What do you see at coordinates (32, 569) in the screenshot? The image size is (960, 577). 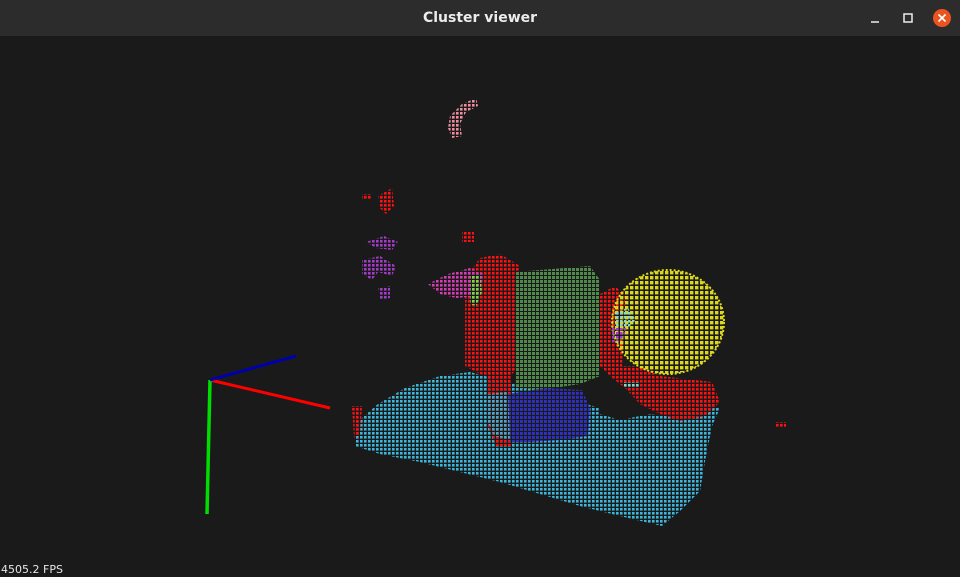 I see `fps-counter: 4505.2 FPS` at bounding box center [32, 569].